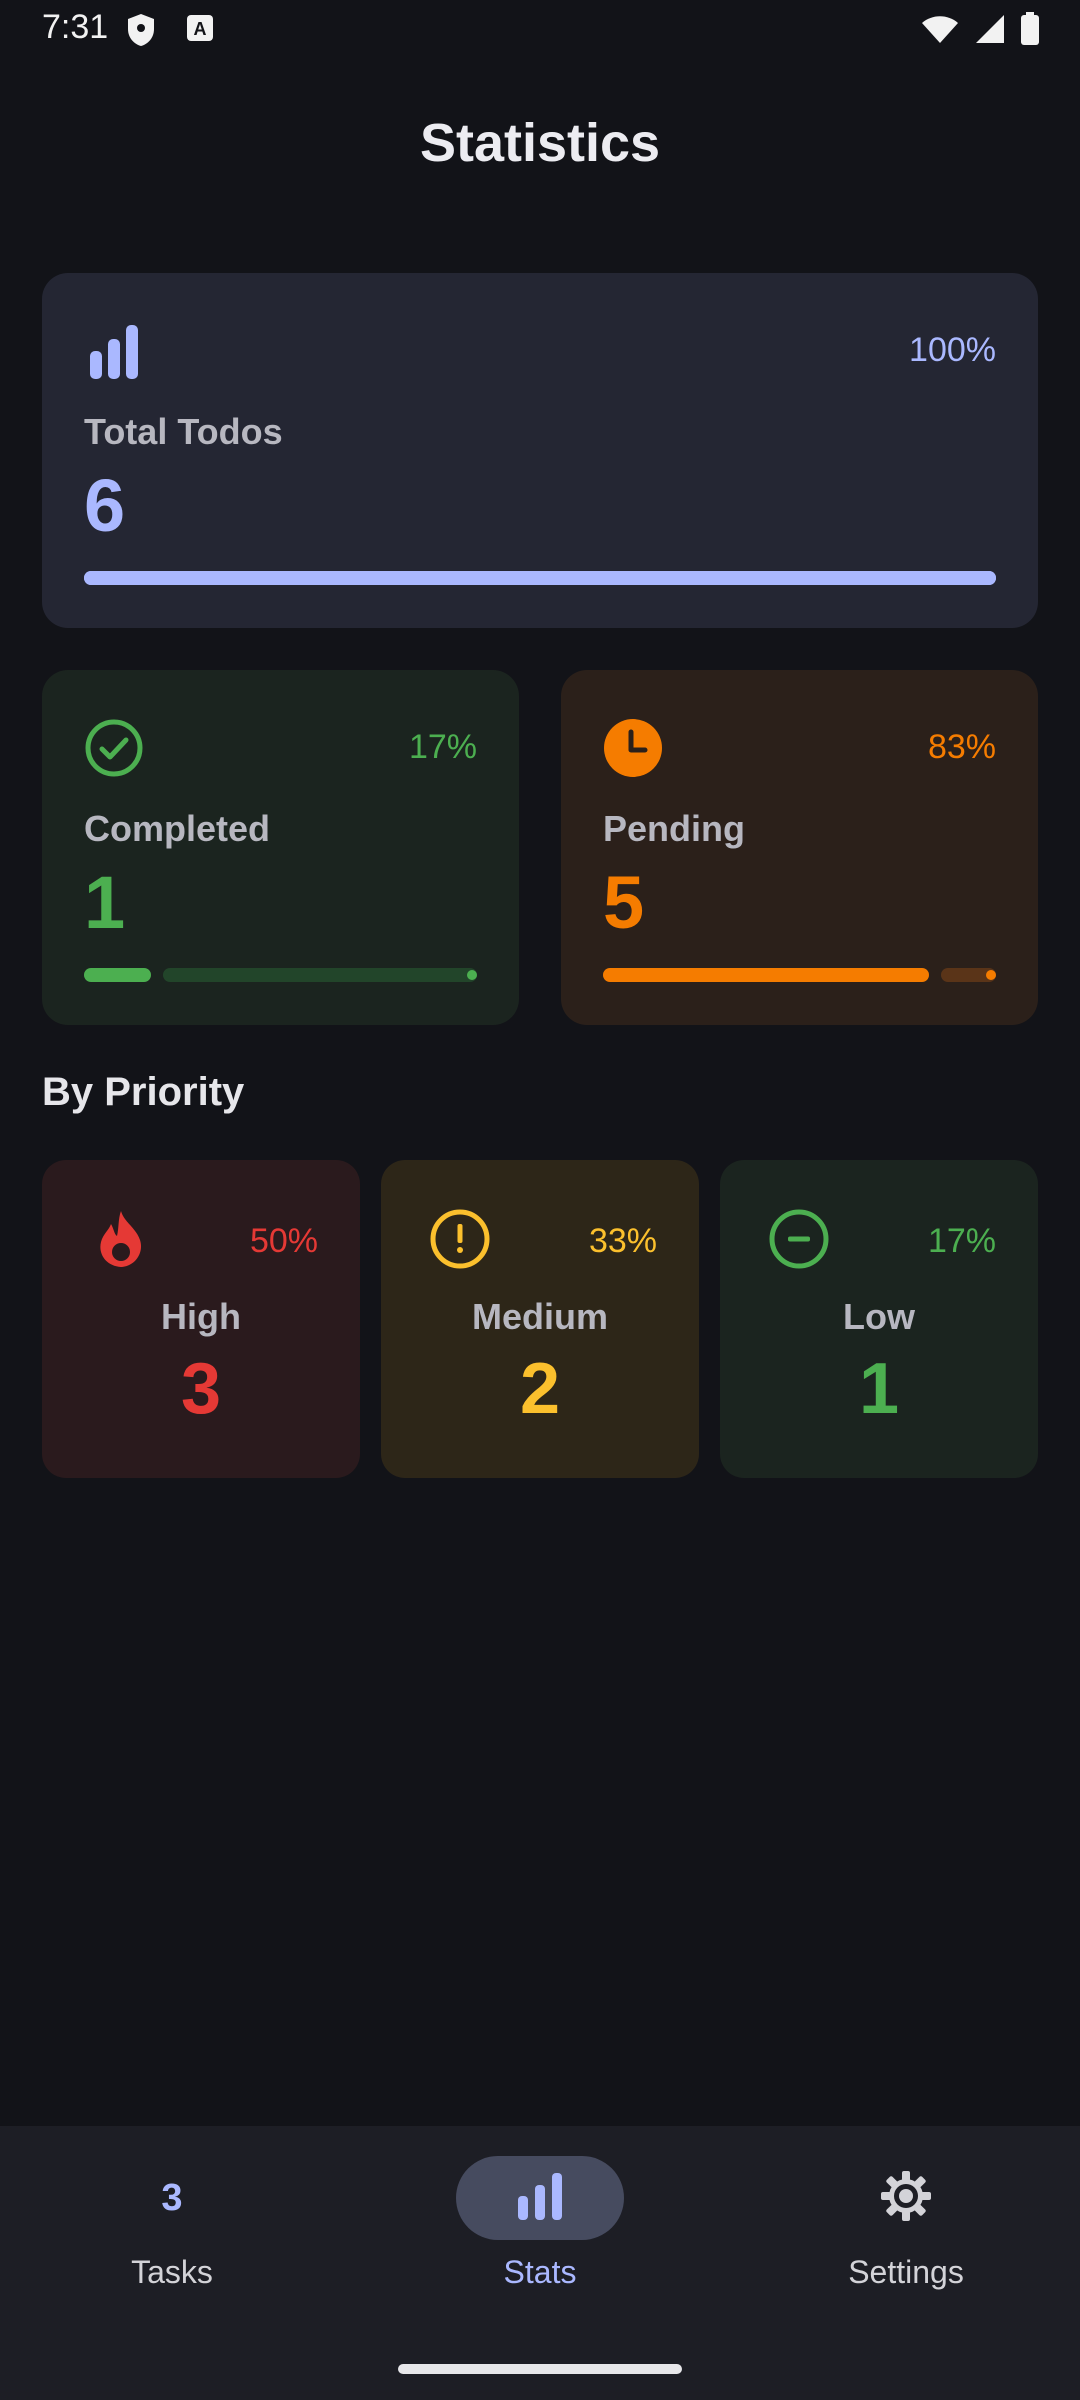 Image resolution: width=1080 pixels, height=2400 pixels. Describe the element at coordinates (633, 748) in the screenshot. I see `clock-icon` at that location.